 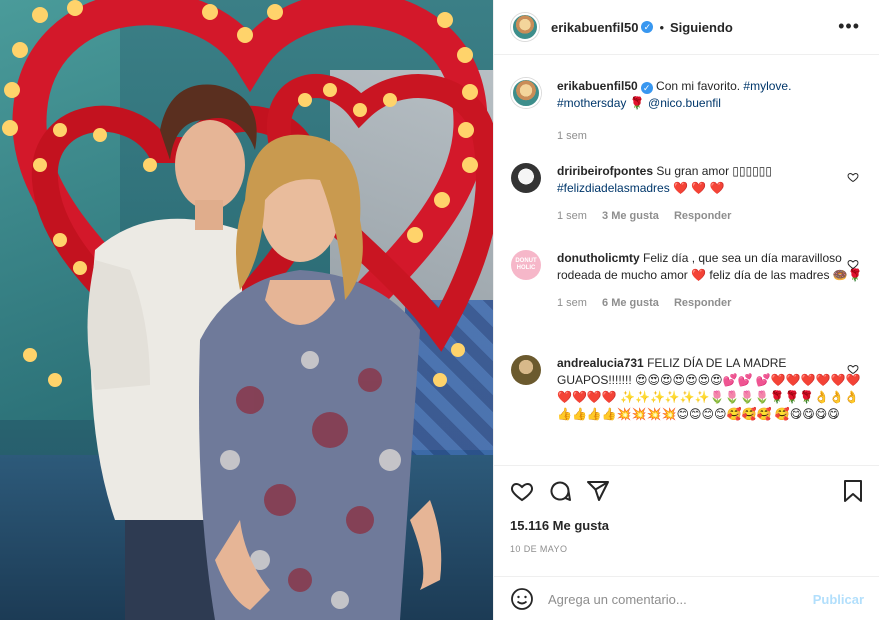 I want to click on comment-input, so click(x=680, y=599).